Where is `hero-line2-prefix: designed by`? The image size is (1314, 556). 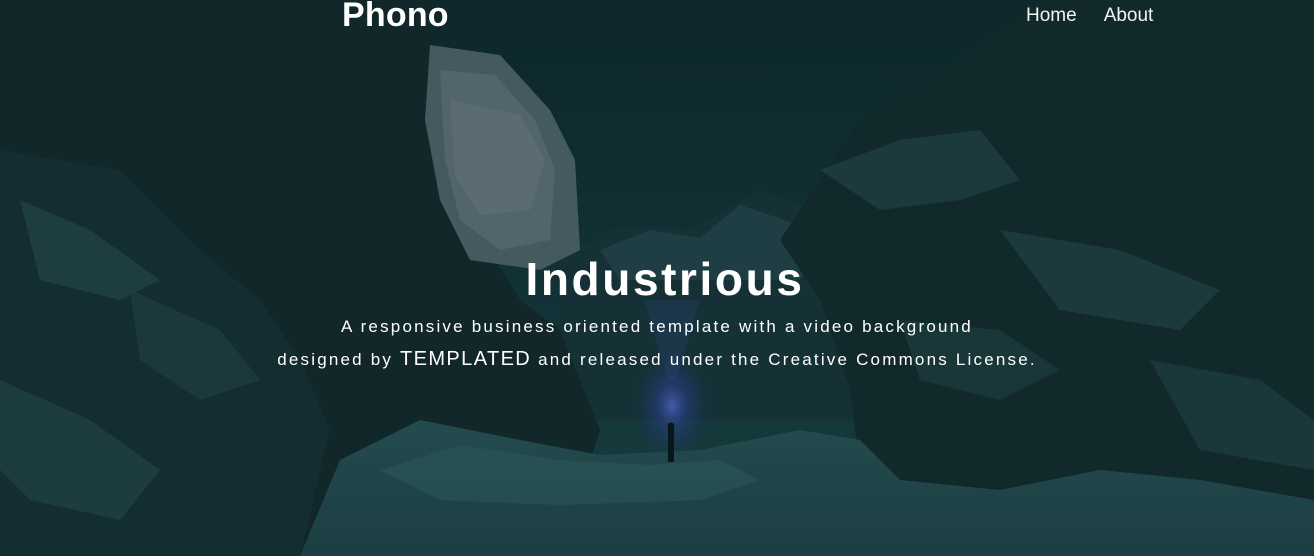
hero-line2-prefix: designed by is located at coordinates (339, 359).